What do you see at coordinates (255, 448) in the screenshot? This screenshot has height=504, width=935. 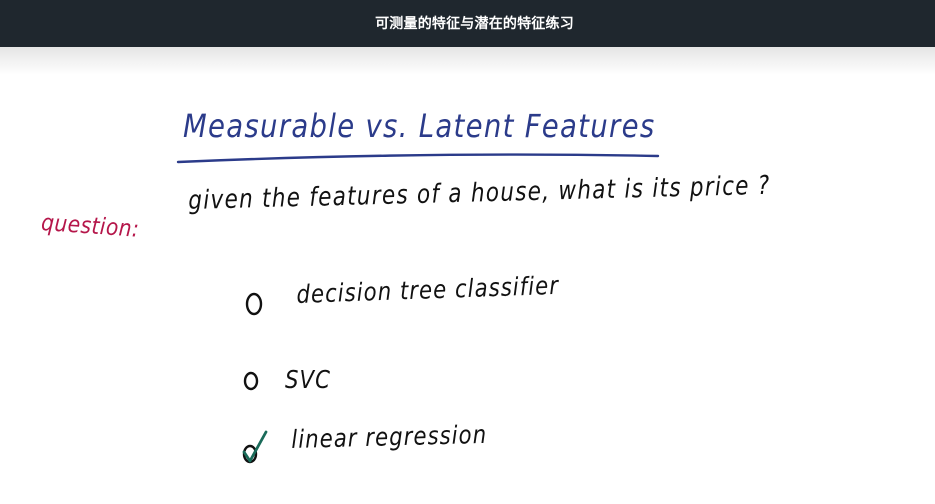 I see `option-3-radio-checked-icon` at bounding box center [255, 448].